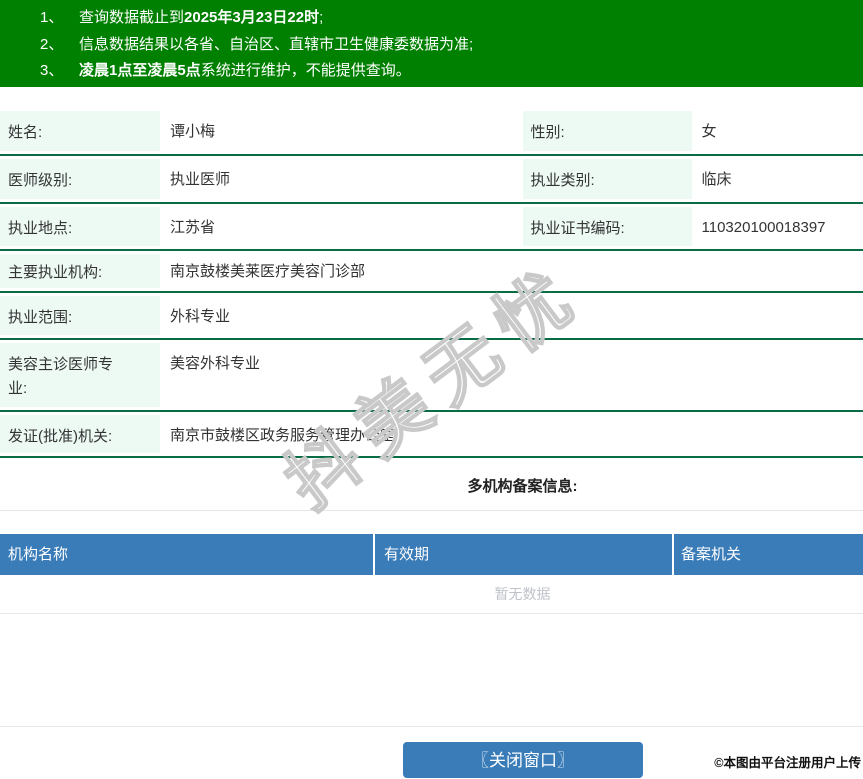 The image size is (863, 779). What do you see at coordinates (777, 131) in the screenshot?
I see `field-value: 女` at bounding box center [777, 131].